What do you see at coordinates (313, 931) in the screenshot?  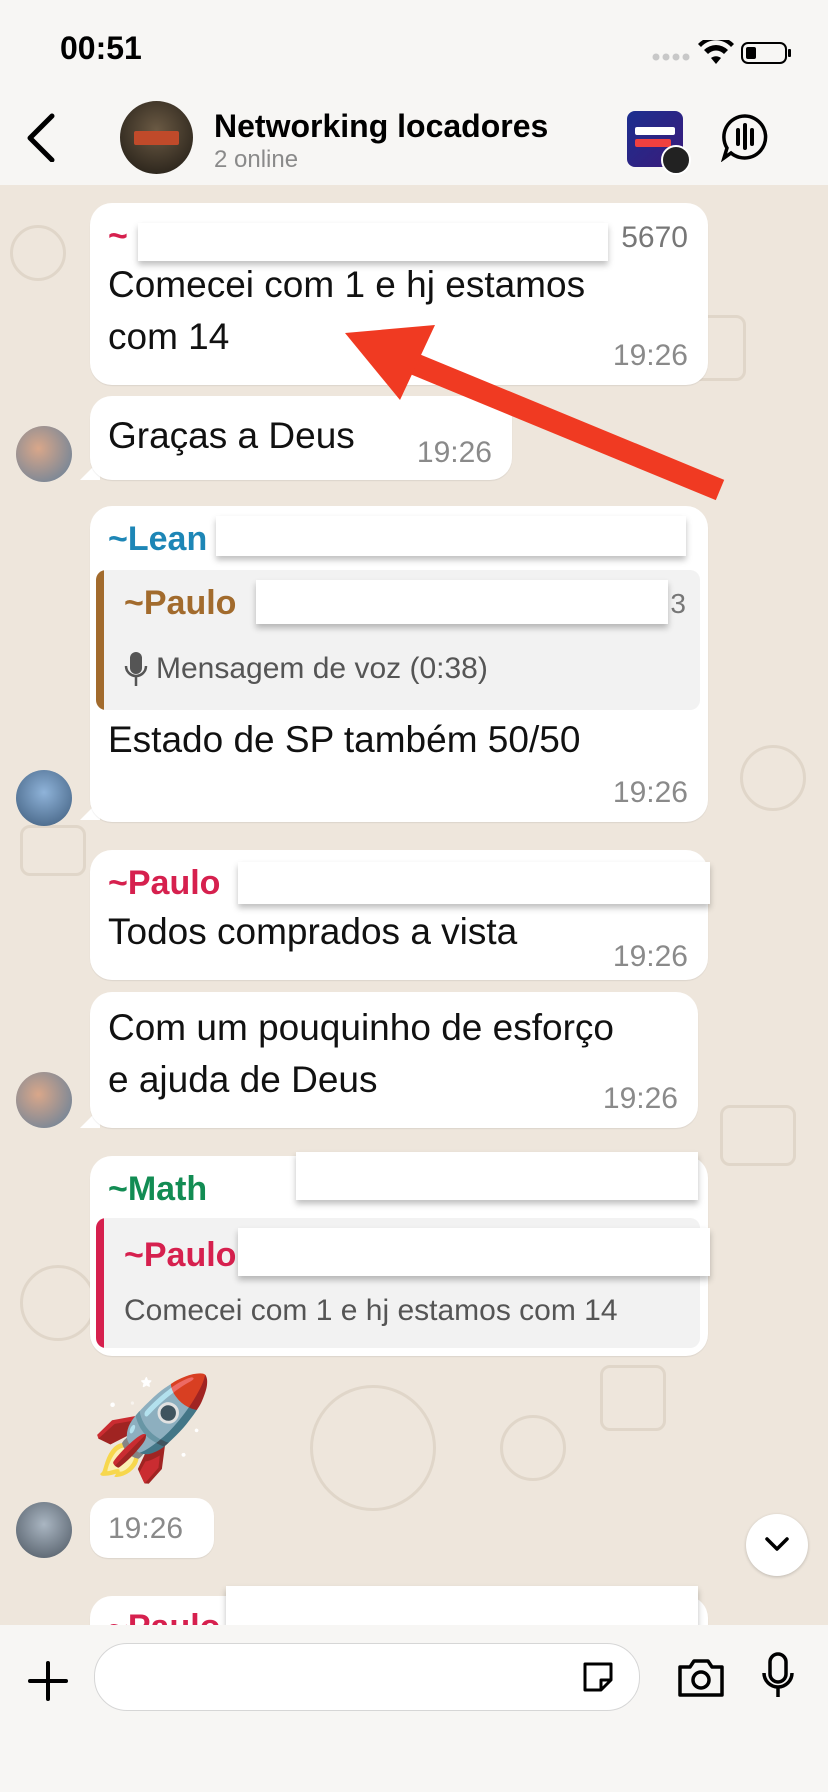 I see `message-text: Todos comprados a vista` at bounding box center [313, 931].